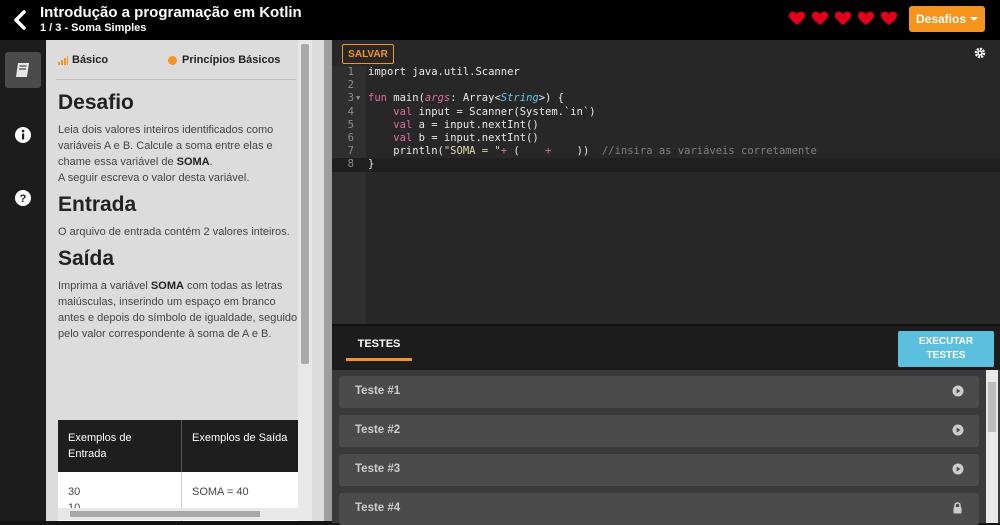 This screenshot has width=1000, height=525. Describe the element at coordinates (350, 85) in the screenshot. I see `code-line: 2` at that location.